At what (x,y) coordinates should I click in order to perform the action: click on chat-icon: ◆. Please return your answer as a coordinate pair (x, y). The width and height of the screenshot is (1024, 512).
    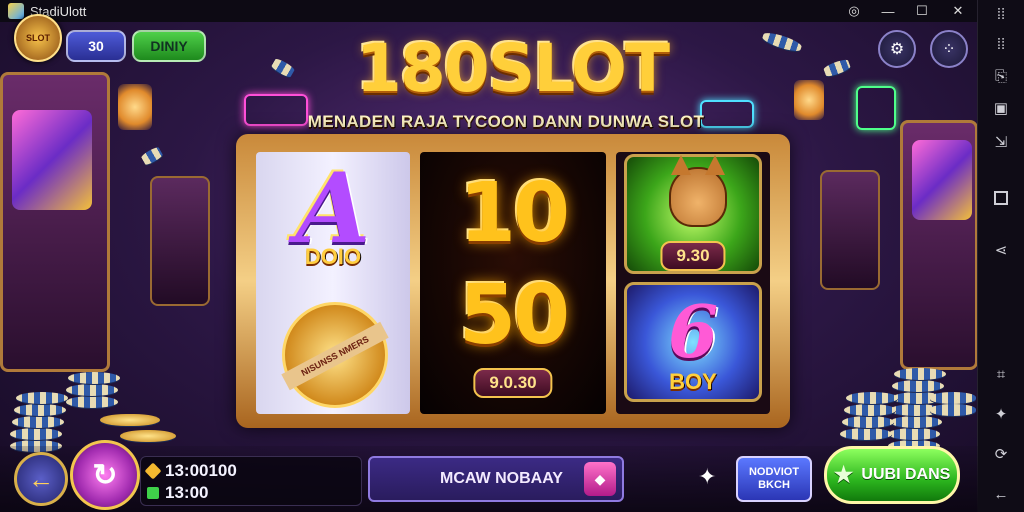
    Looking at the image, I should click on (600, 479).